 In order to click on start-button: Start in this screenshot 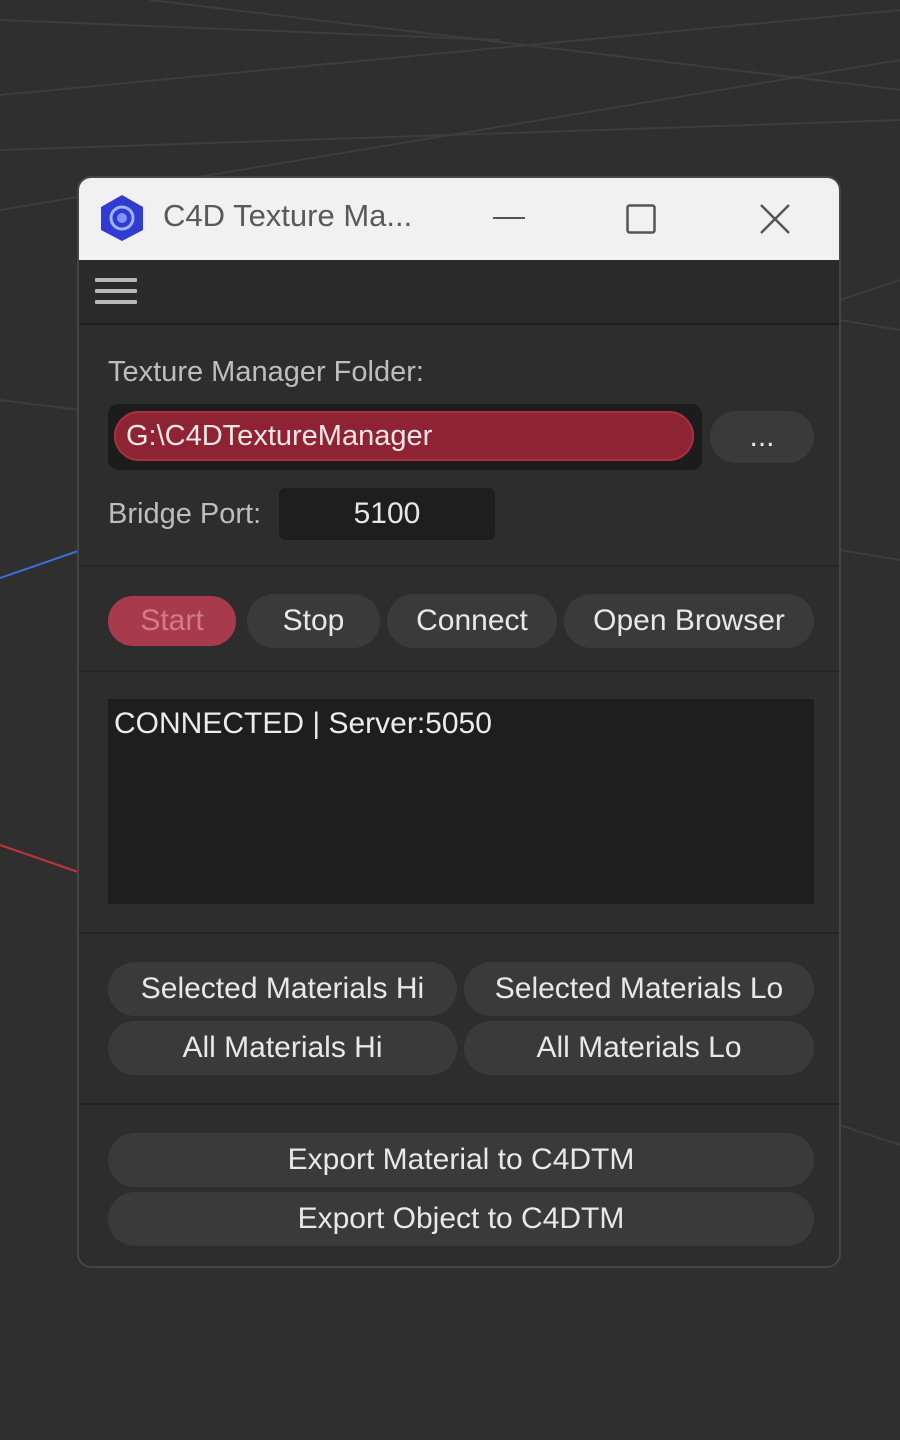, I will do `click(172, 621)`.